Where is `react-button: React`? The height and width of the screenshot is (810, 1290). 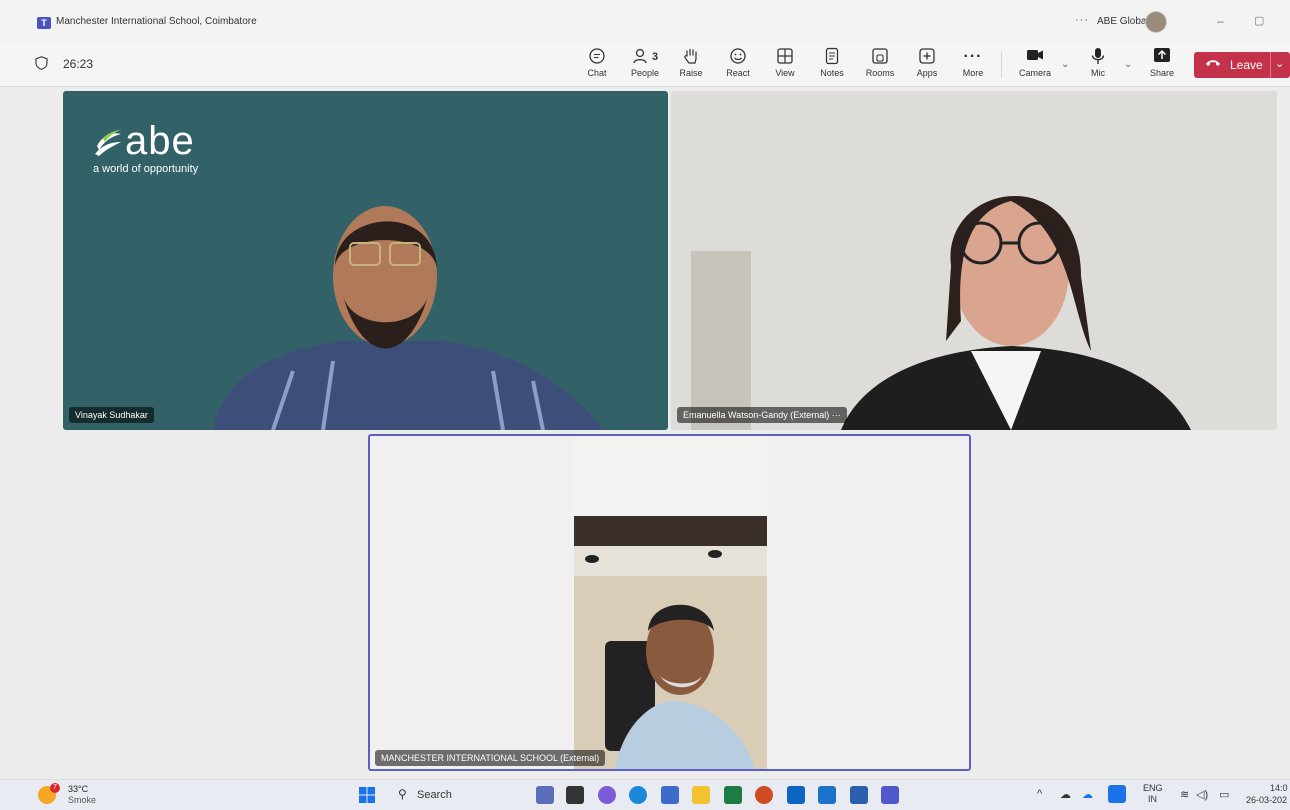
react-button: React is located at coordinates (738, 65).